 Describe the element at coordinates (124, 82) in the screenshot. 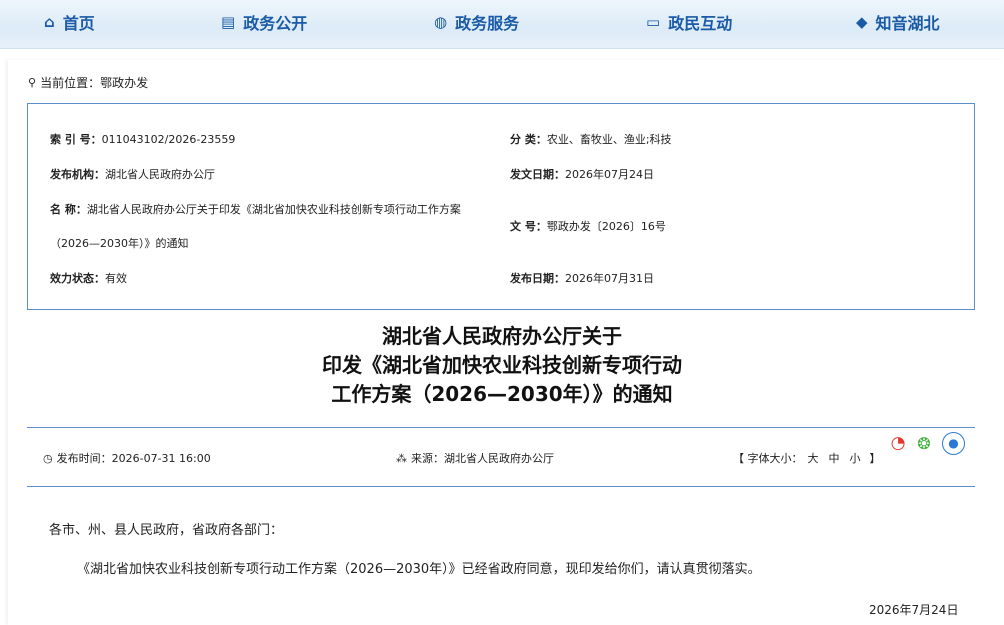

I see `breadcrumb-current: 鄂政办发` at that location.